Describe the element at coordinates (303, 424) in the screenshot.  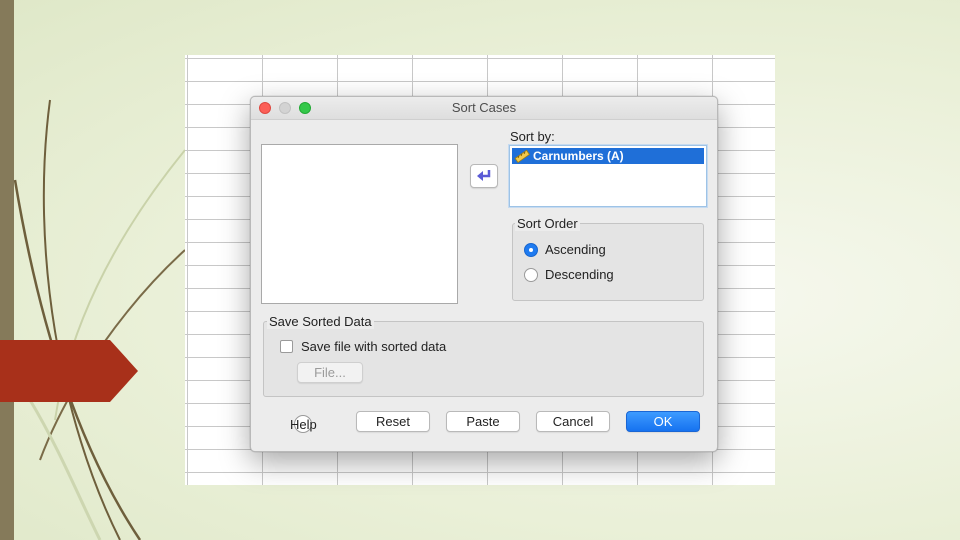
I see `help-label: Help` at that location.